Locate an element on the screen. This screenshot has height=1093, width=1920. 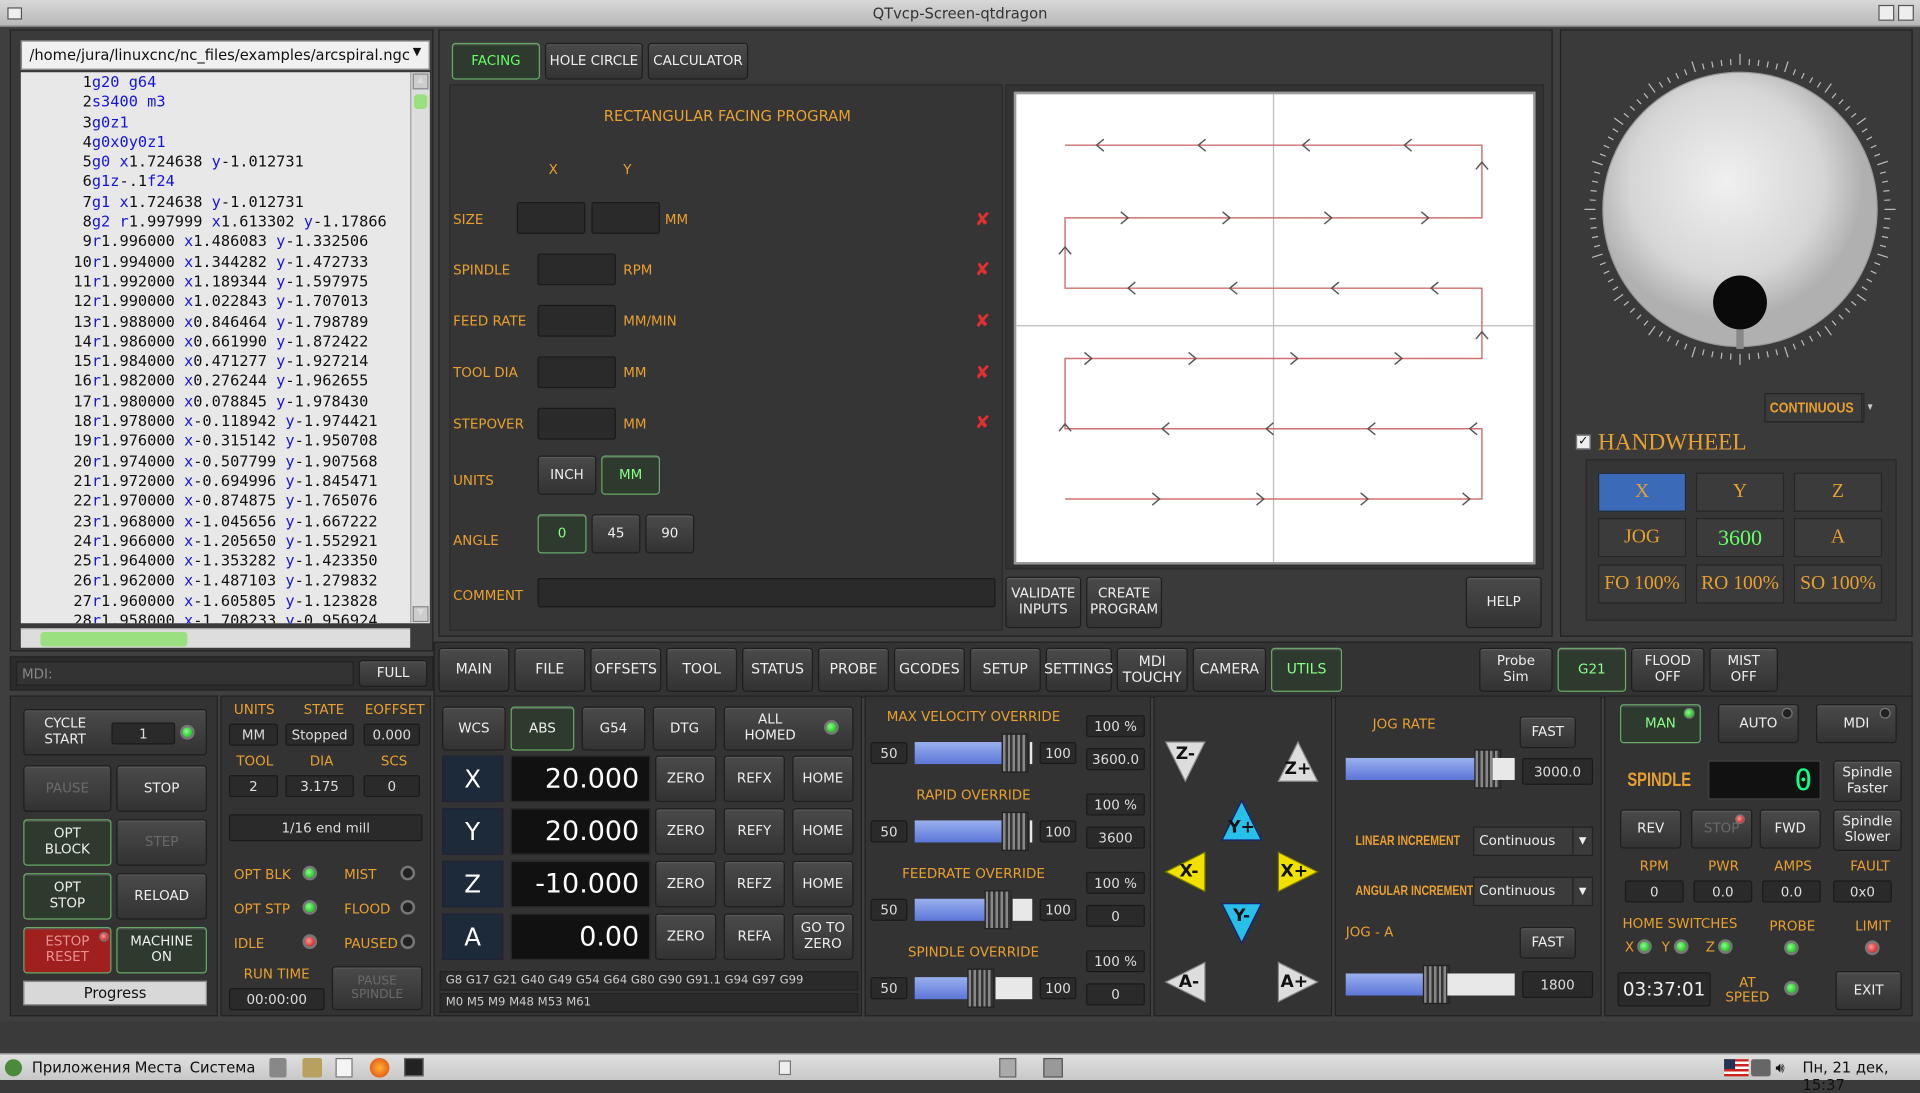
tab-main: MAIN is located at coordinates (473, 670).